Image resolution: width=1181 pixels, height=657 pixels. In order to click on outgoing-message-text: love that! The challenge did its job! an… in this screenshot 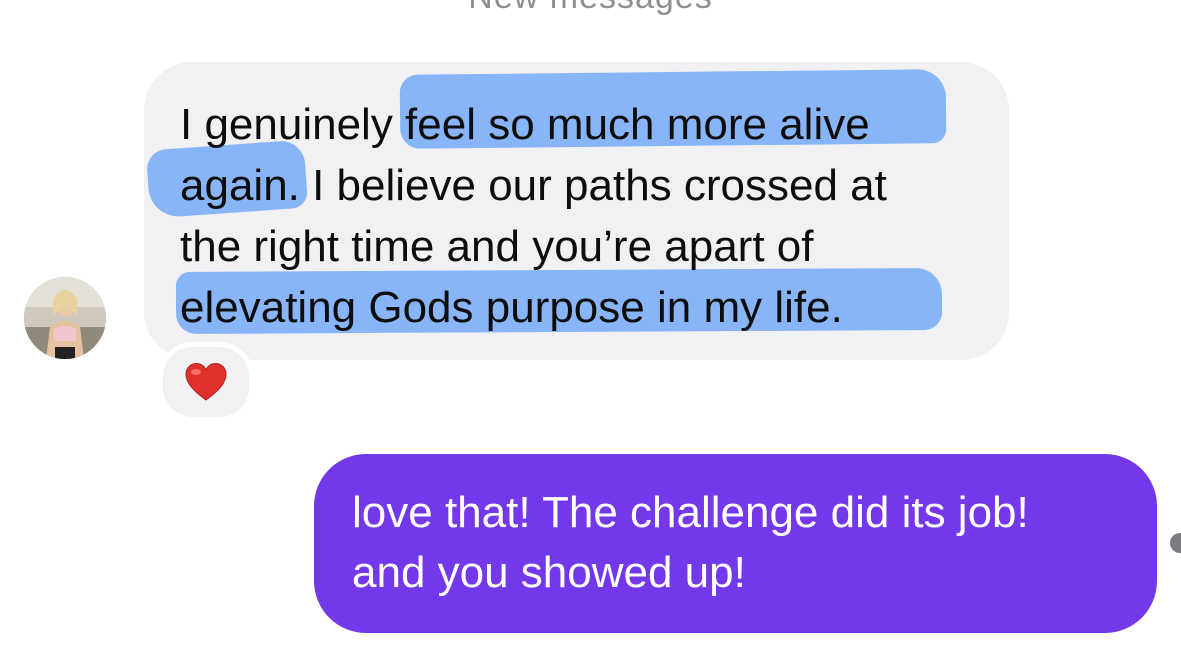, I will do `click(747, 543)`.